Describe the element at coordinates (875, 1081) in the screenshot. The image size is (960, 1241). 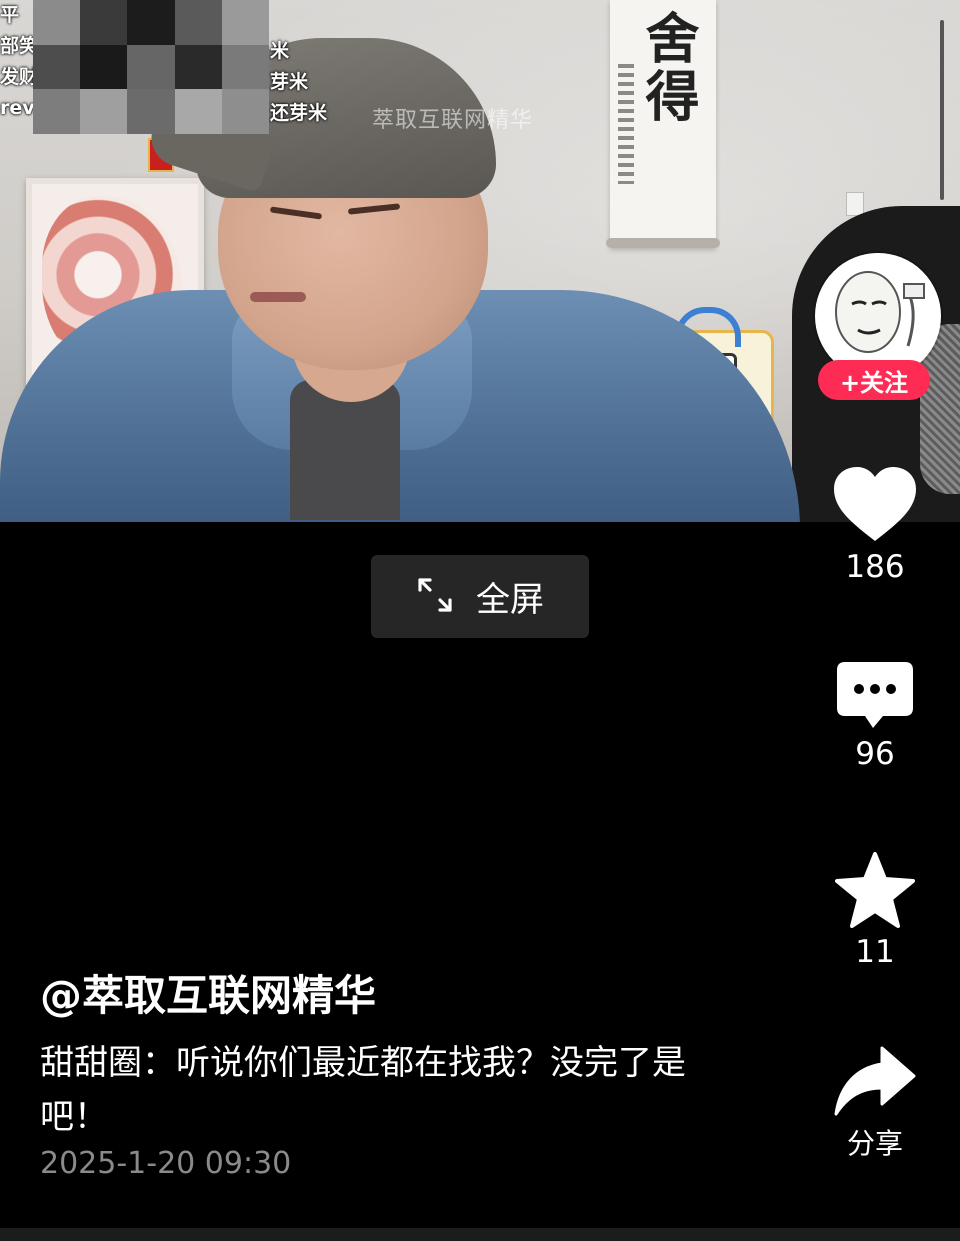
I see `share-arrow-icon` at that location.